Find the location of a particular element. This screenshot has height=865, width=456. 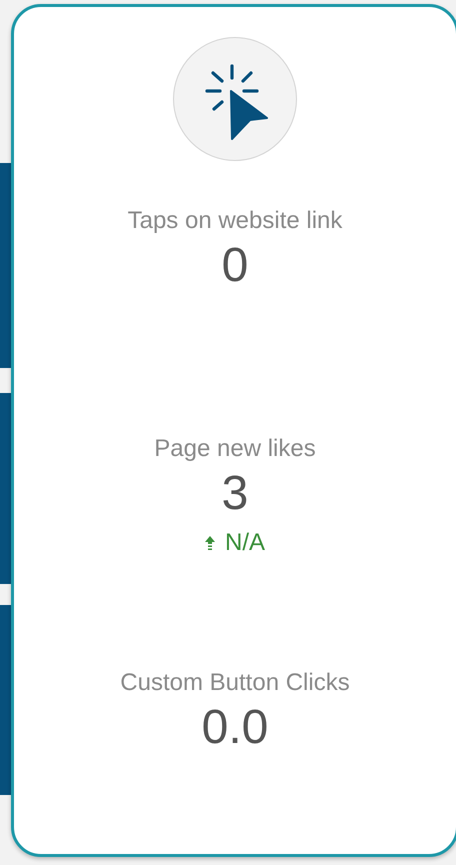

stat-label: Custom Button Clicks is located at coordinates (235, 683).